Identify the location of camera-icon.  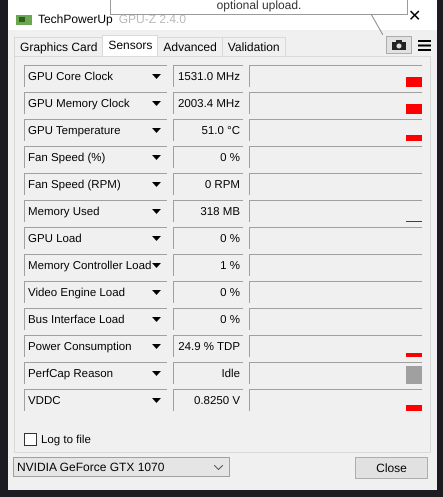
(399, 45).